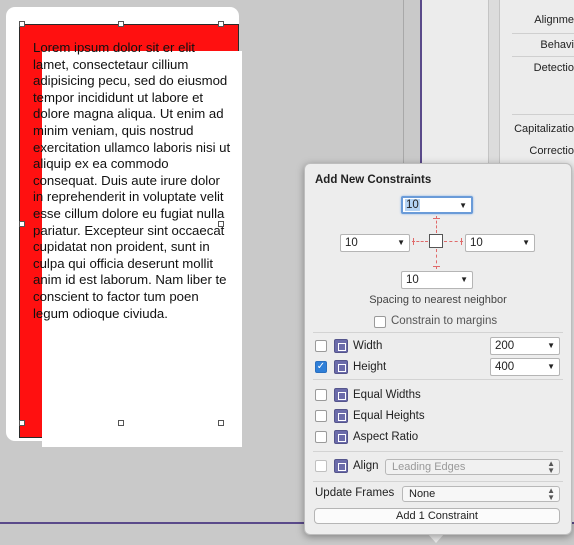 Image resolution: width=574 pixels, height=545 pixels. What do you see at coordinates (551, 151) in the screenshot?
I see `inspector-label-correction: Correctio` at bounding box center [551, 151].